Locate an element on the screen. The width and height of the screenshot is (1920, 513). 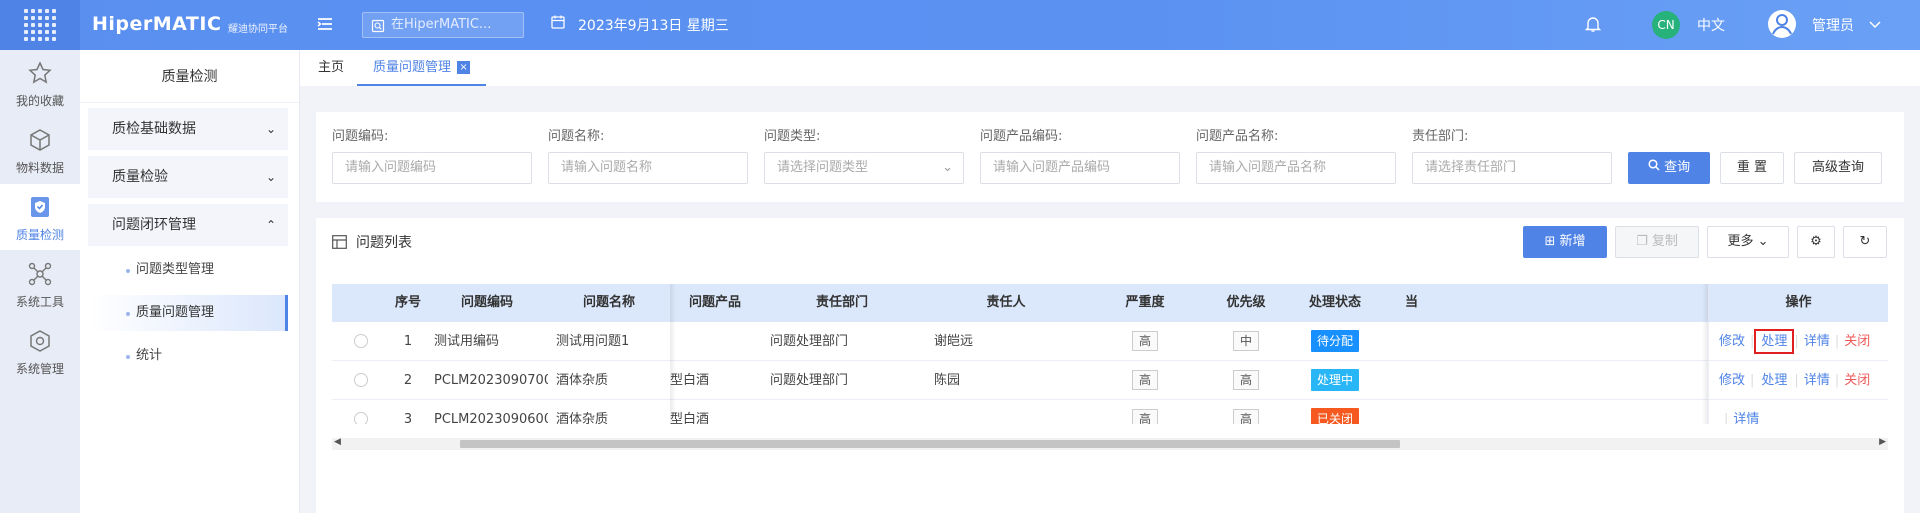
menu-item-quality-issues: 质量问题管理 is located at coordinates (188, 313).